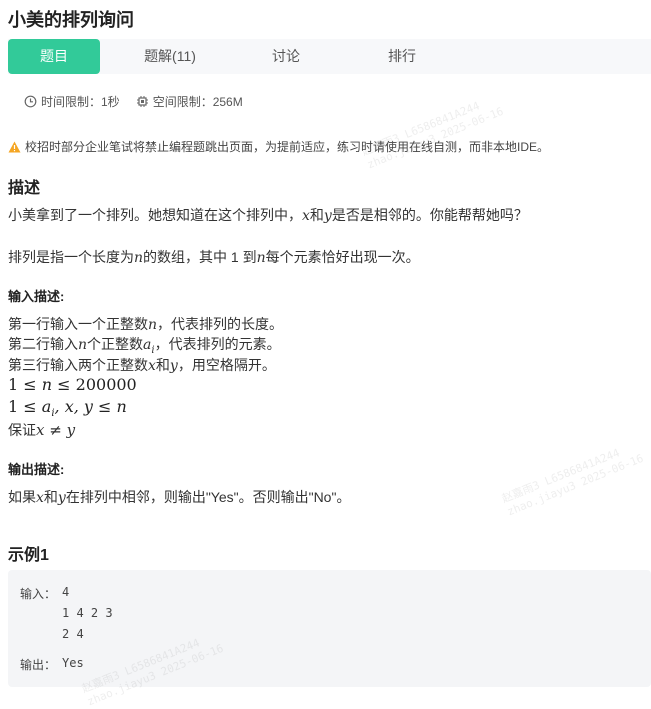 The image size is (651, 709). What do you see at coordinates (87, 613) in the screenshot?
I see `example-input-line-2: 1 4 2 3` at bounding box center [87, 613].